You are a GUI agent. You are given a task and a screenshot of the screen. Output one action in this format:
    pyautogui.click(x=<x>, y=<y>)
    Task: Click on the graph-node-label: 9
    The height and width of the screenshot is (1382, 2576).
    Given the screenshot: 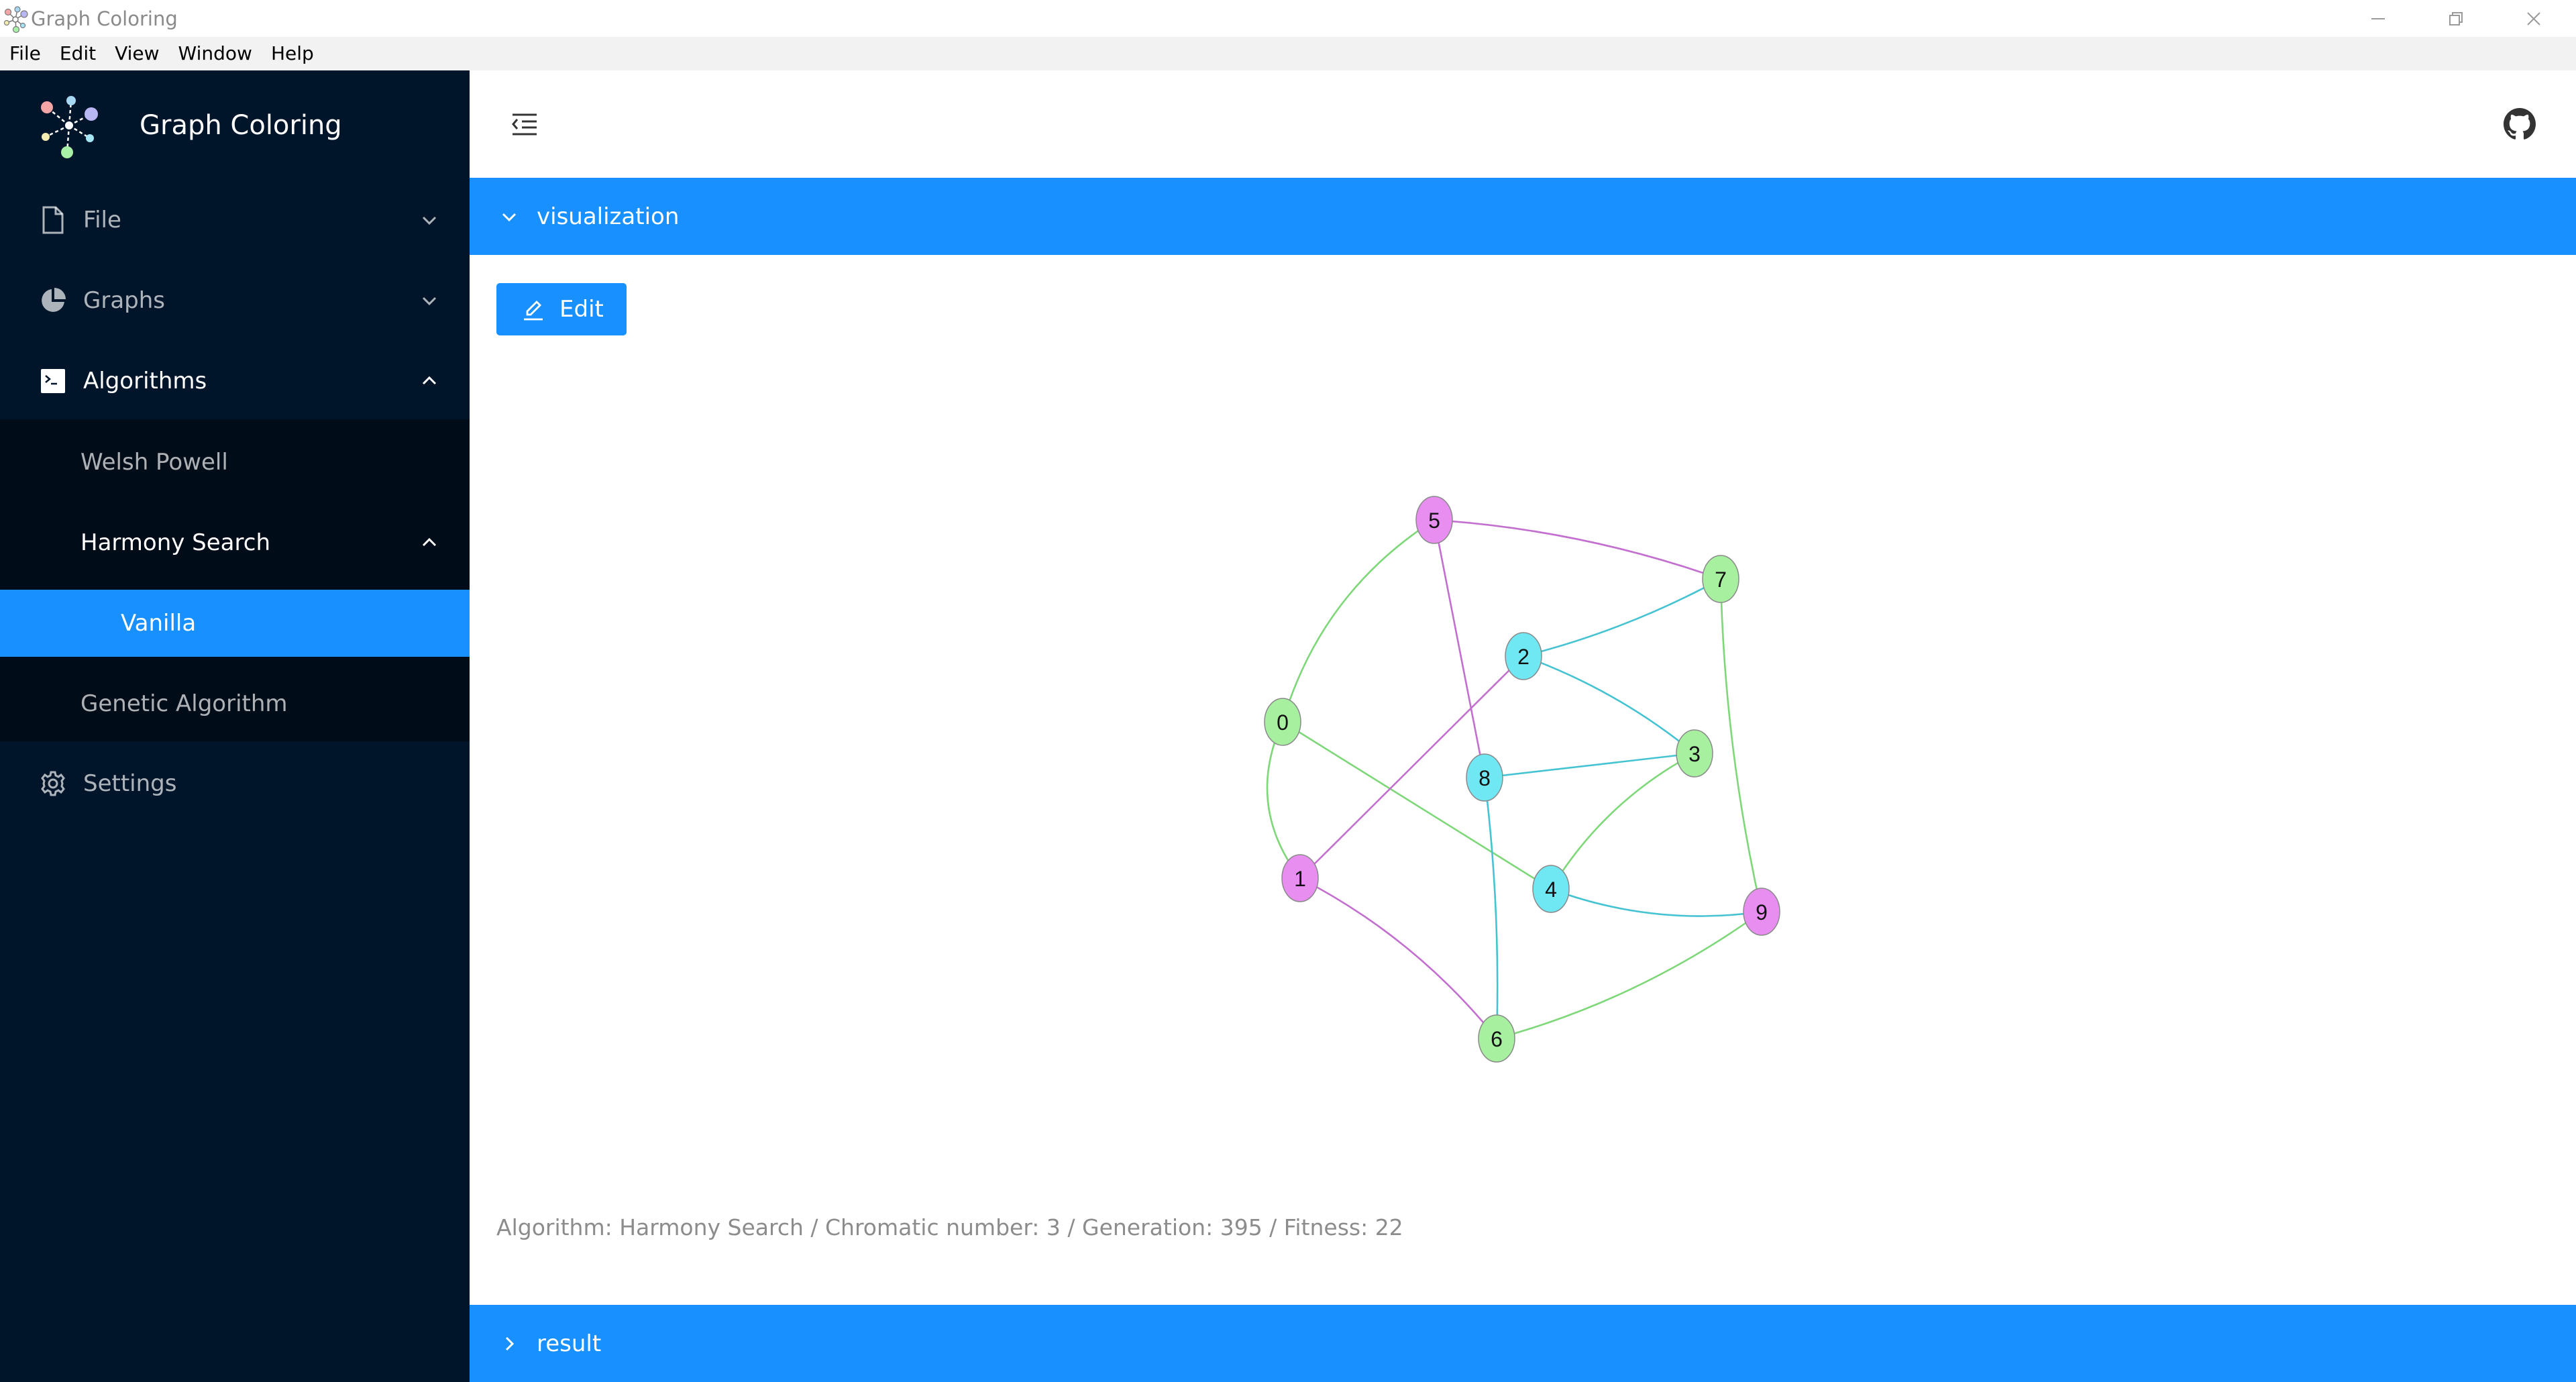 What is the action you would take?
    pyautogui.click(x=1762, y=912)
    